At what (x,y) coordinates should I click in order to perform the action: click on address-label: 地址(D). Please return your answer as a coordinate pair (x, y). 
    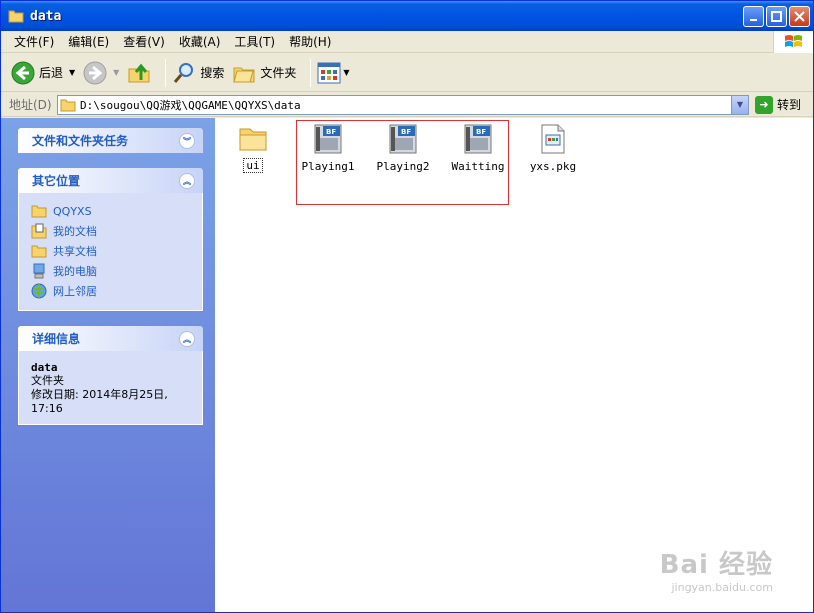
    Looking at the image, I should click on (30, 105).